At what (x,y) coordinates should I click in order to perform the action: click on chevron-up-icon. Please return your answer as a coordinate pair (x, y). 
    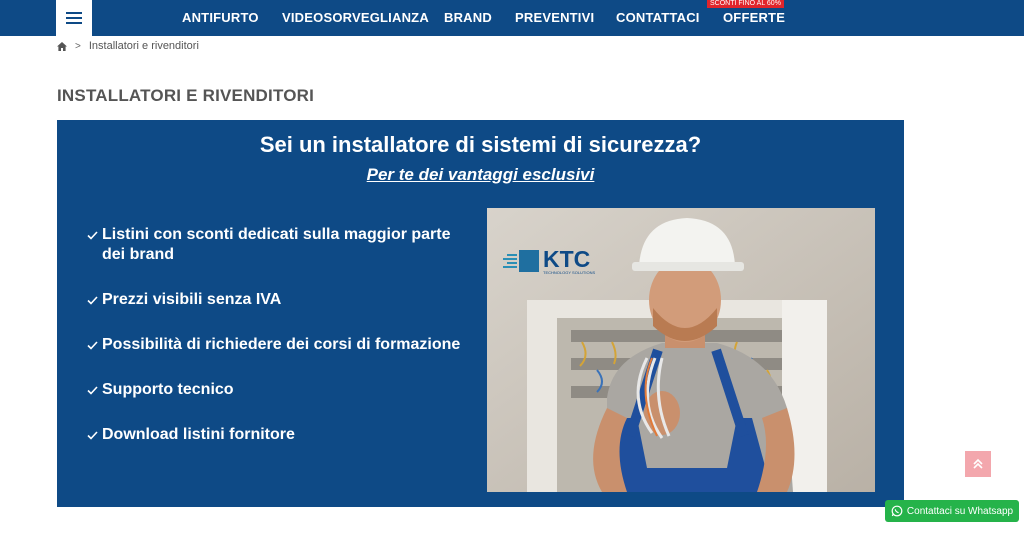
    Looking at the image, I should click on (978, 463).